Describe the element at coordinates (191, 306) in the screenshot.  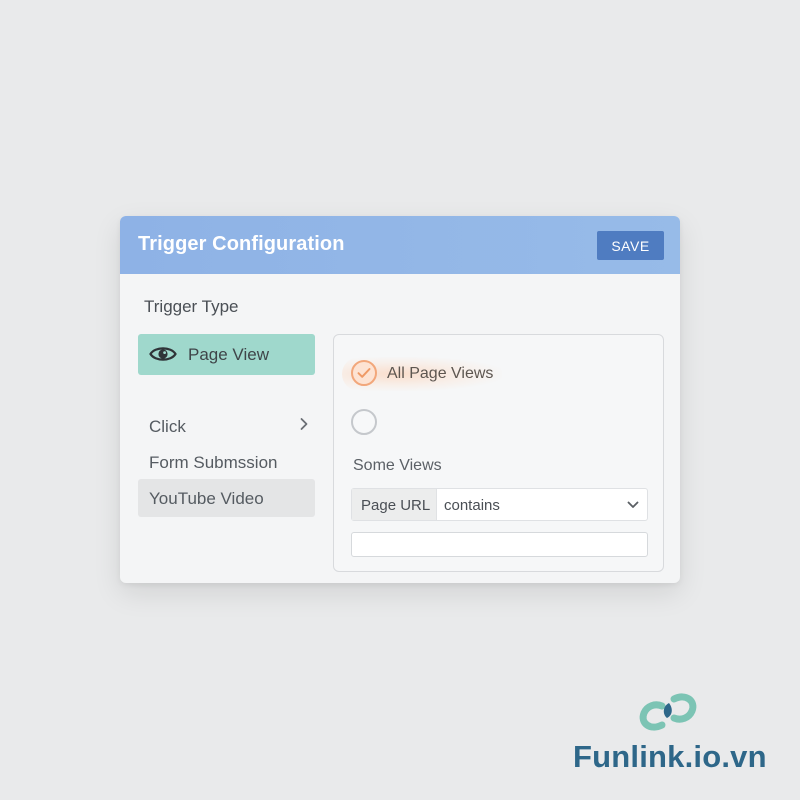
I see `trigger-type-label: Trigger Type` at that location.